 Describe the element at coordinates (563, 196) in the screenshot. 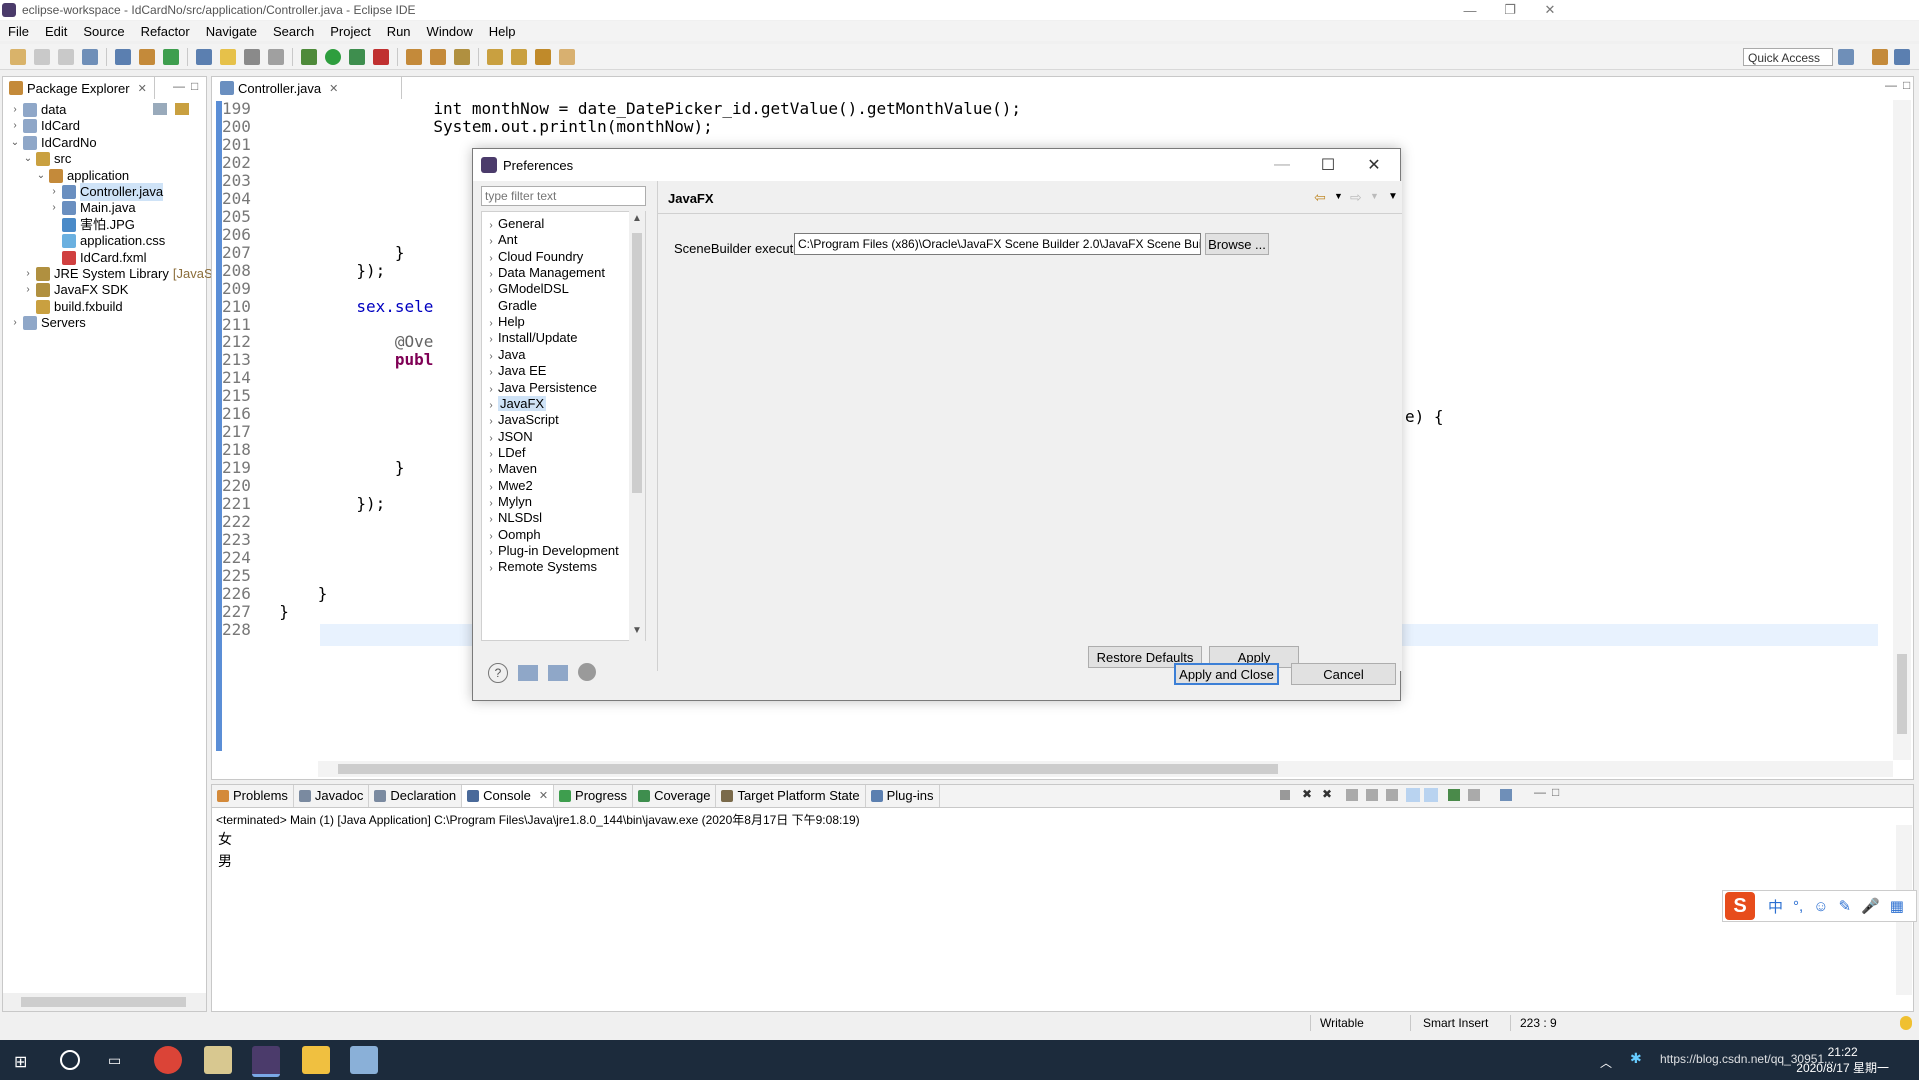

I see `filter-input` at that location.